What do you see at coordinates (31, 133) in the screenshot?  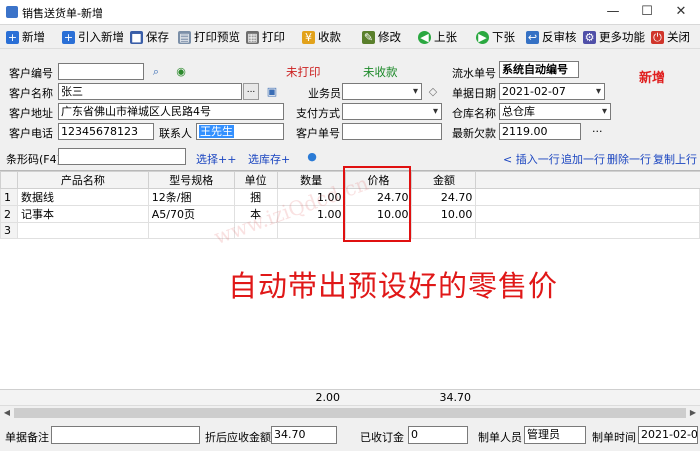 I see `customer-phone-label: 客户电话` at bounding box center [31, 133].